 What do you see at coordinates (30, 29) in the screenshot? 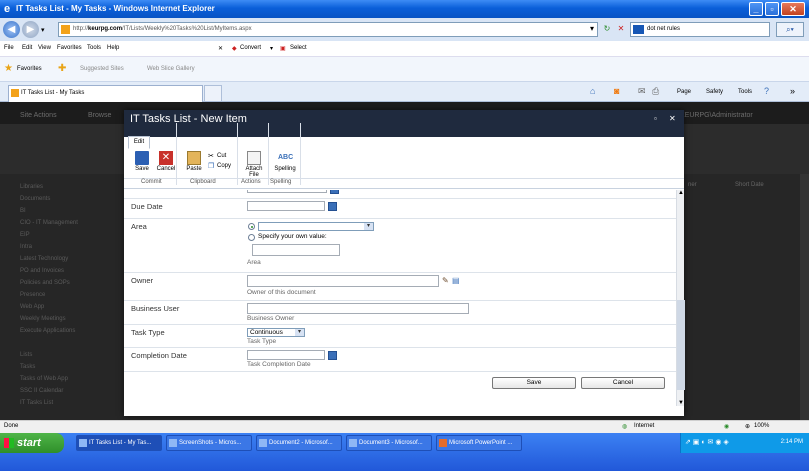
I see `forward-button: ▶` at bounding box center [30, 29].